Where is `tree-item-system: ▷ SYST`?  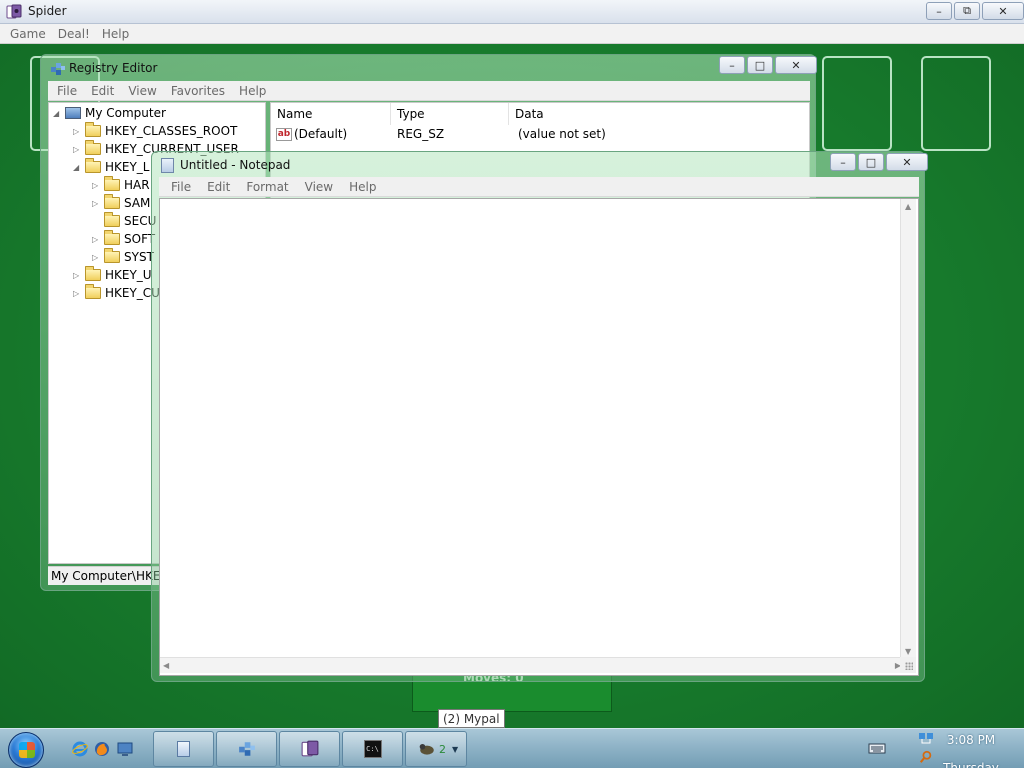 tree-item-system: ▷ SYST is located at coordinates (123, 257).